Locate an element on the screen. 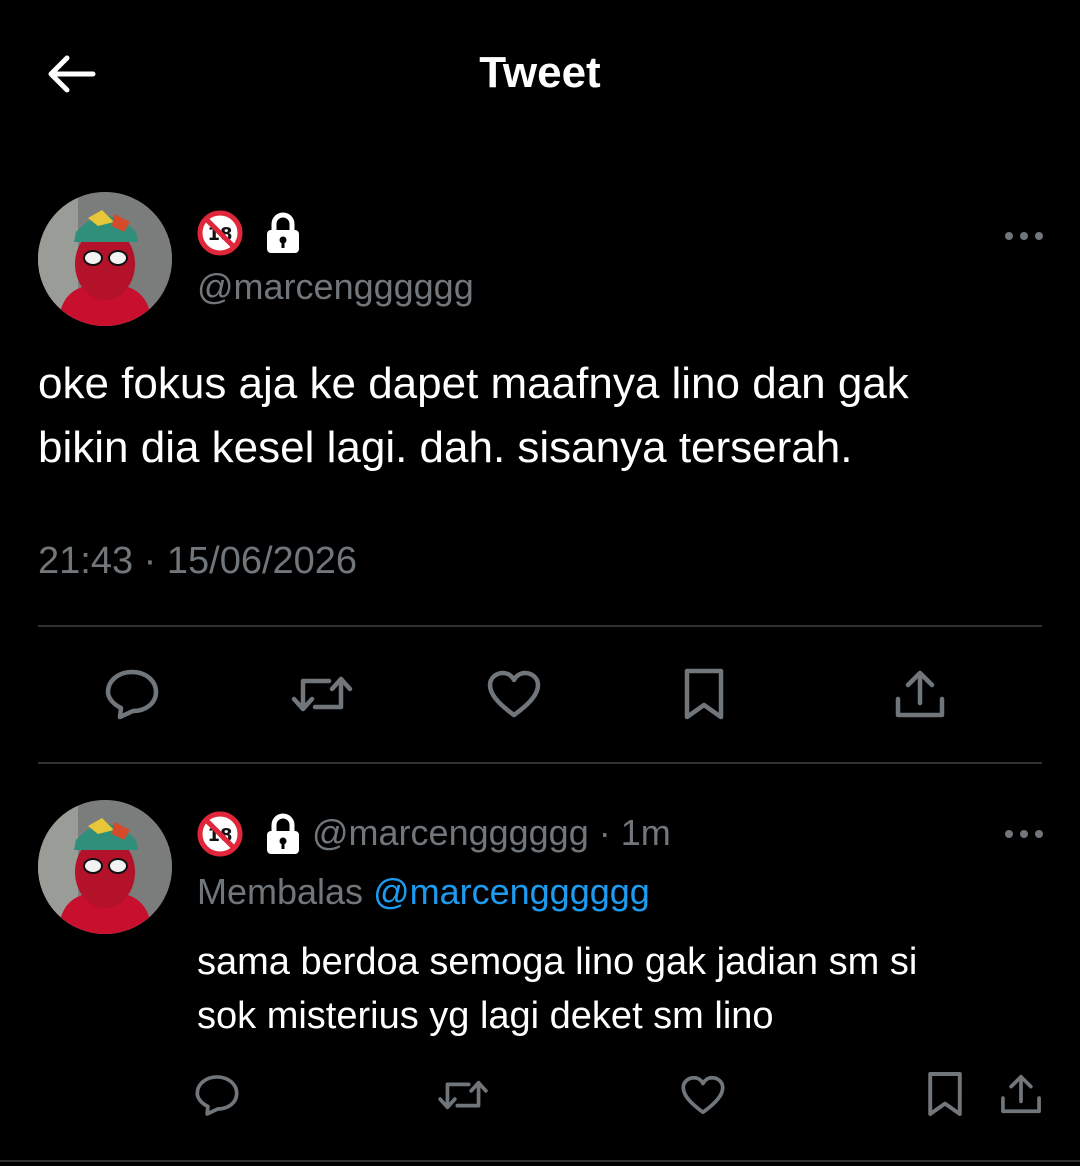  top-bar: Tweet is located at coordinates (540, 75).